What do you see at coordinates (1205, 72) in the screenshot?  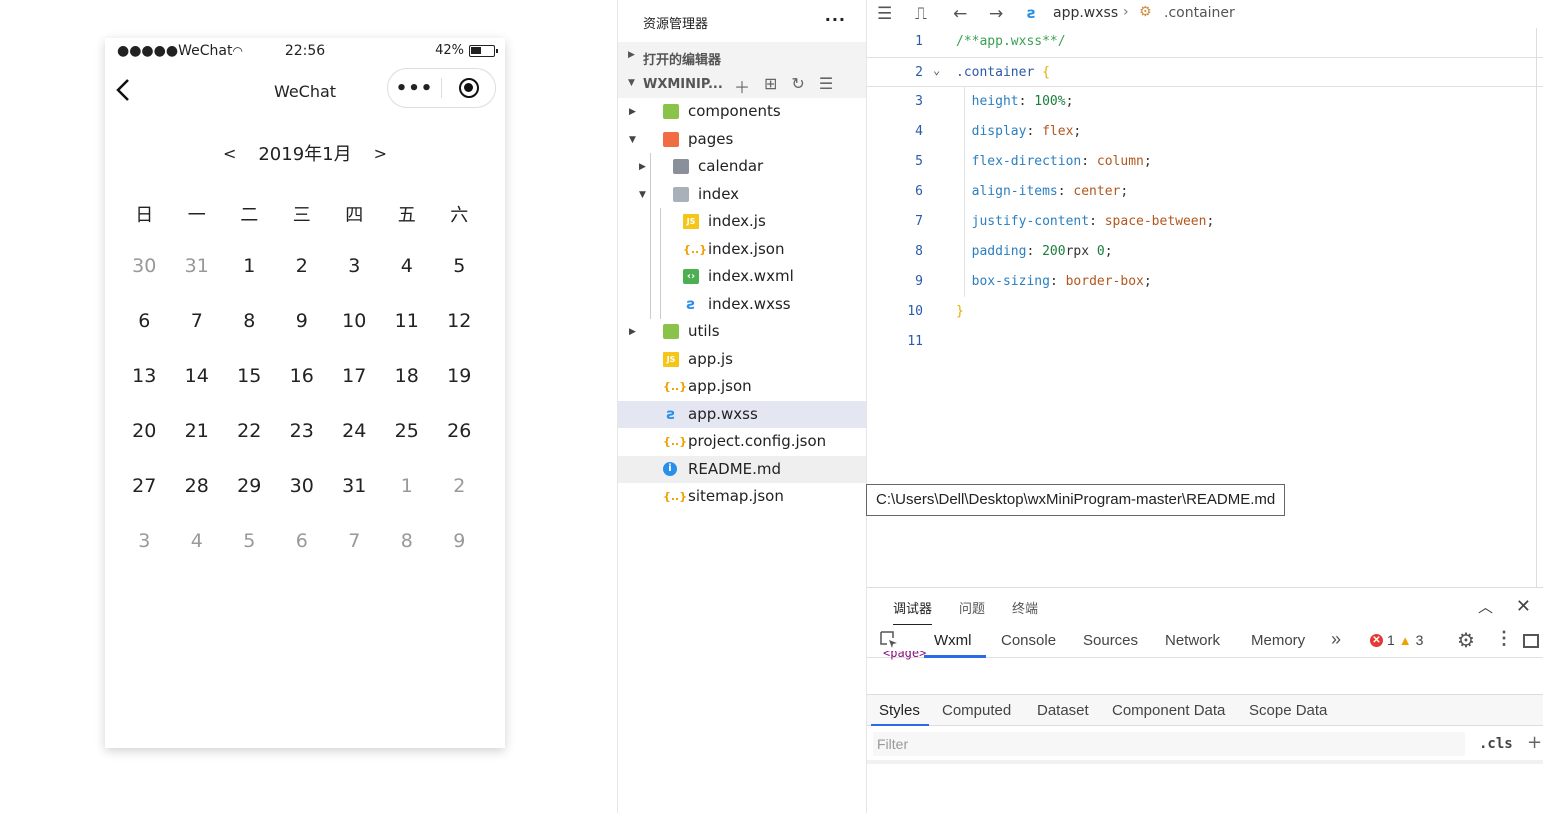 I see `code-line: 2 ⌄ .container {` at bounding box center [1205, 72].